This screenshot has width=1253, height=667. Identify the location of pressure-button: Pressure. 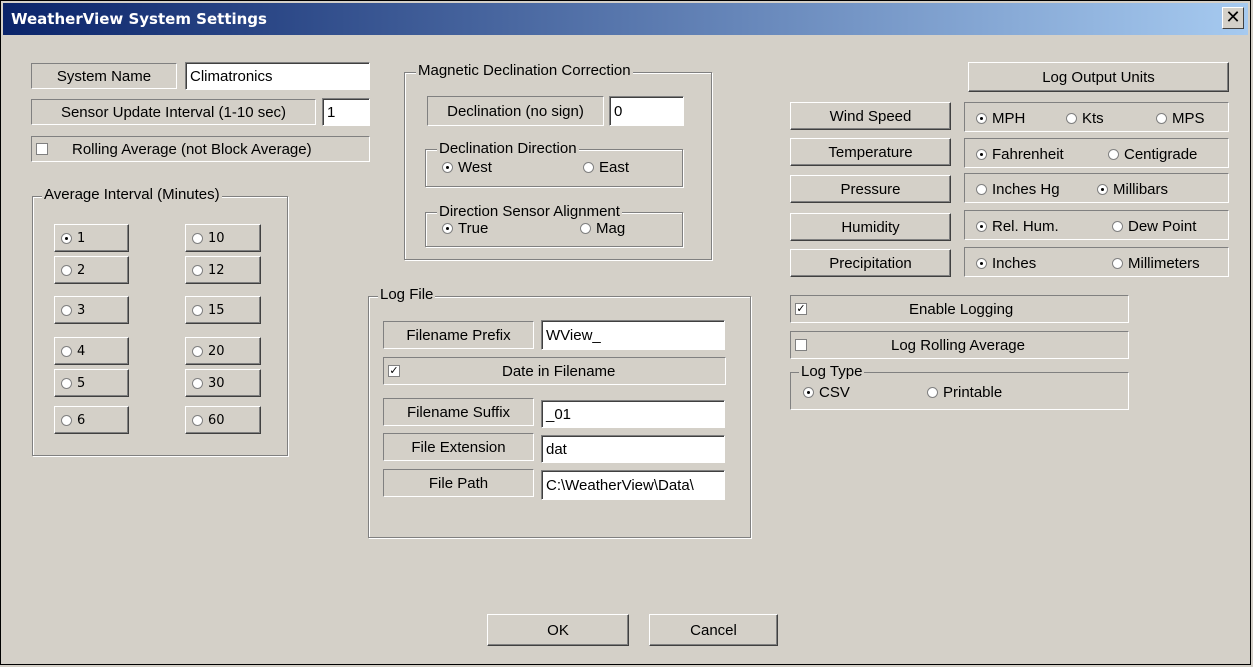
(870, 189).